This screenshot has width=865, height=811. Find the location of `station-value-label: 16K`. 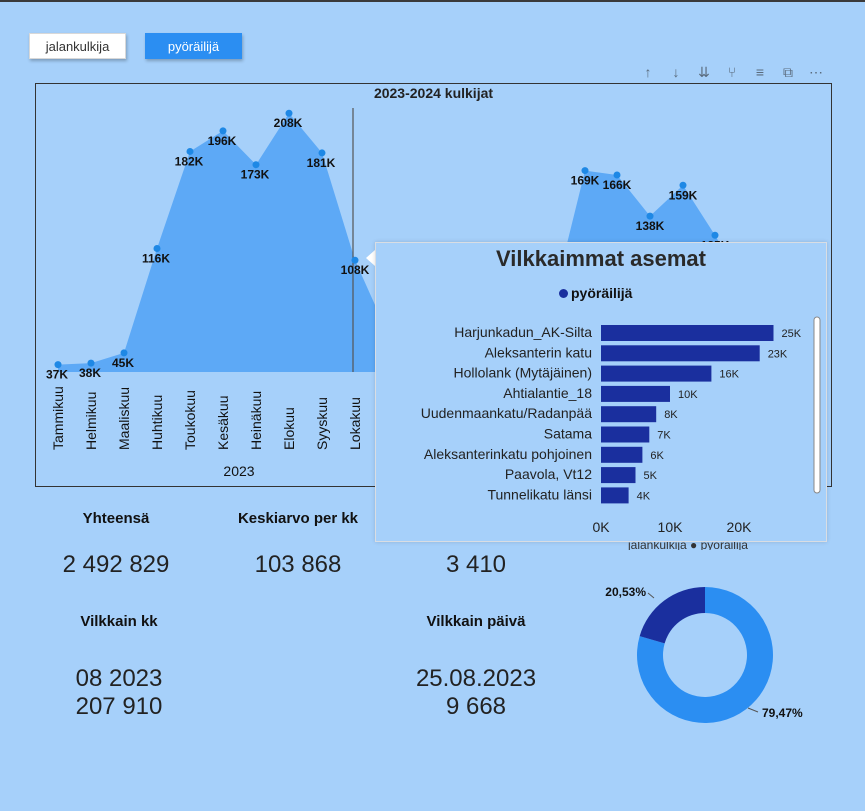

station-value-label: 16K is located at coordinates (729, 375).